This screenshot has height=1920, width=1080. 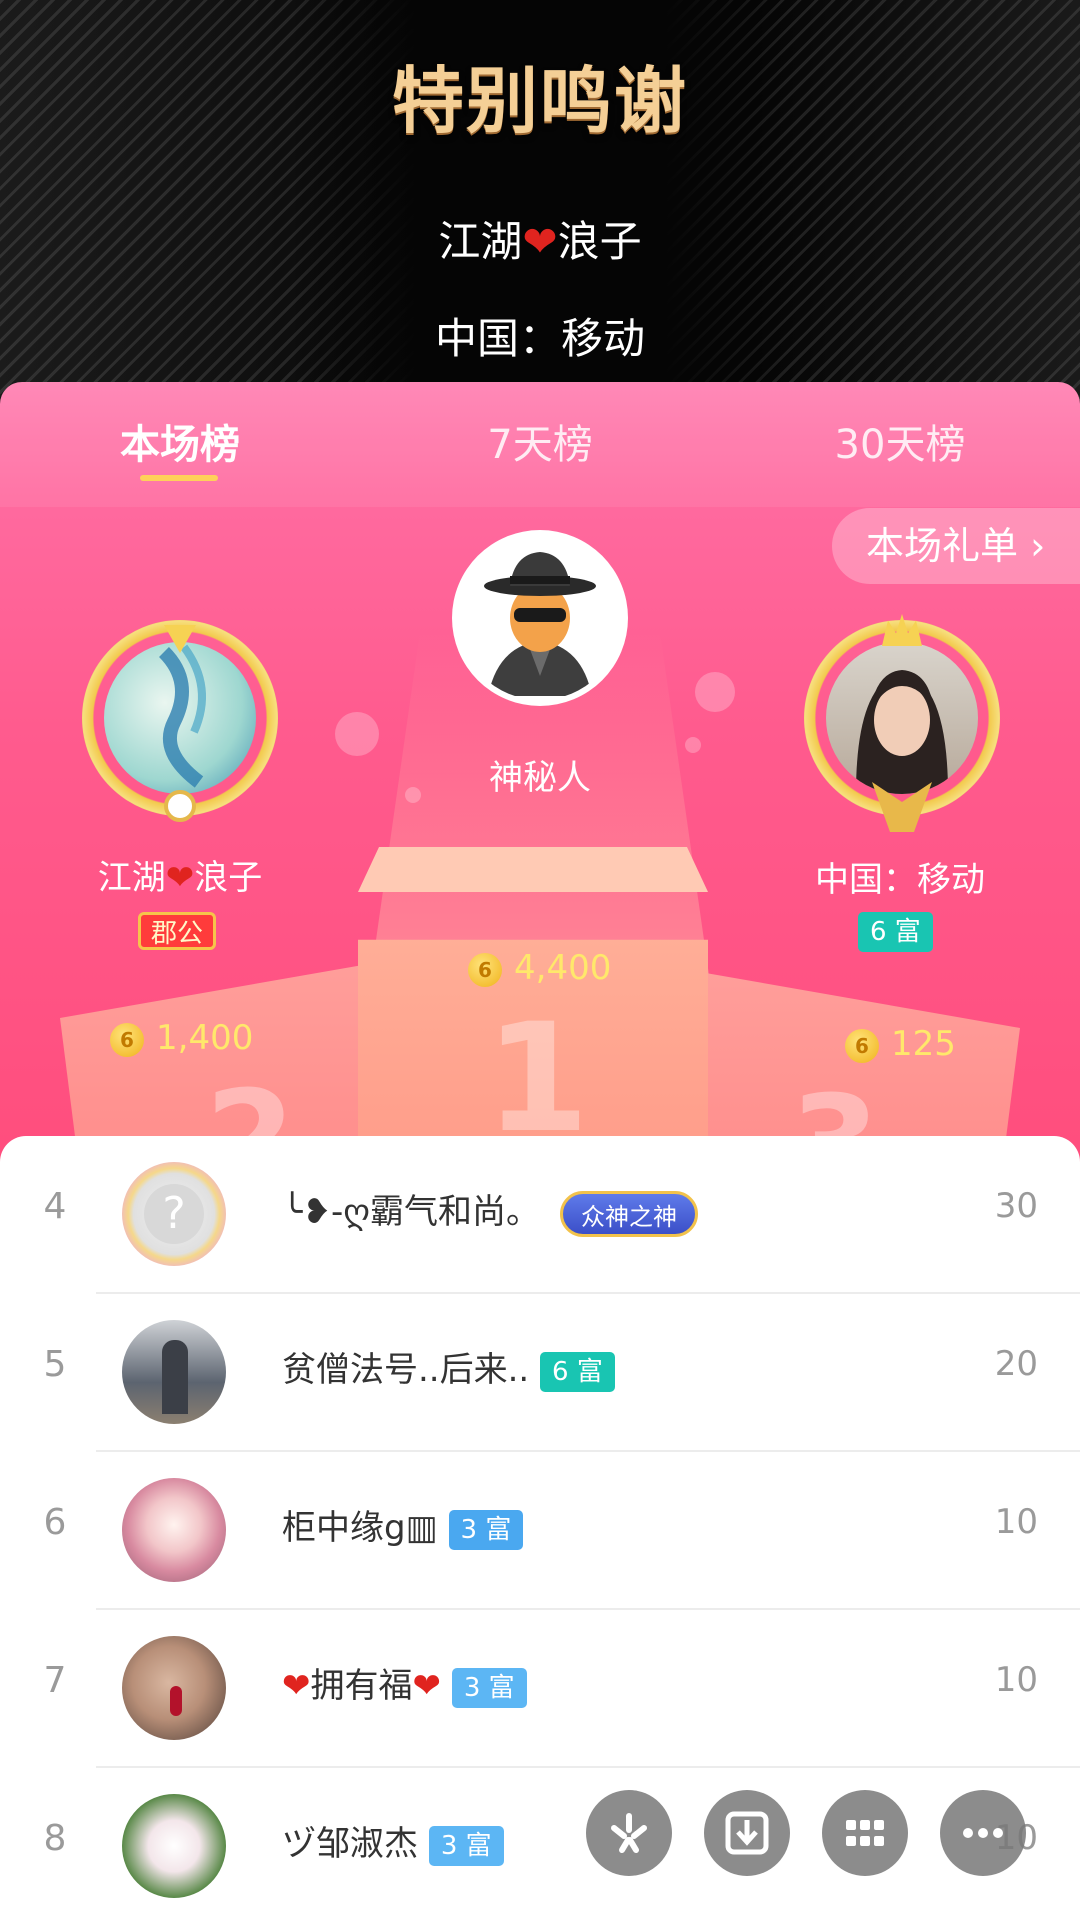 I want to click on grid-menu-button, so click(x=865, y=1833).